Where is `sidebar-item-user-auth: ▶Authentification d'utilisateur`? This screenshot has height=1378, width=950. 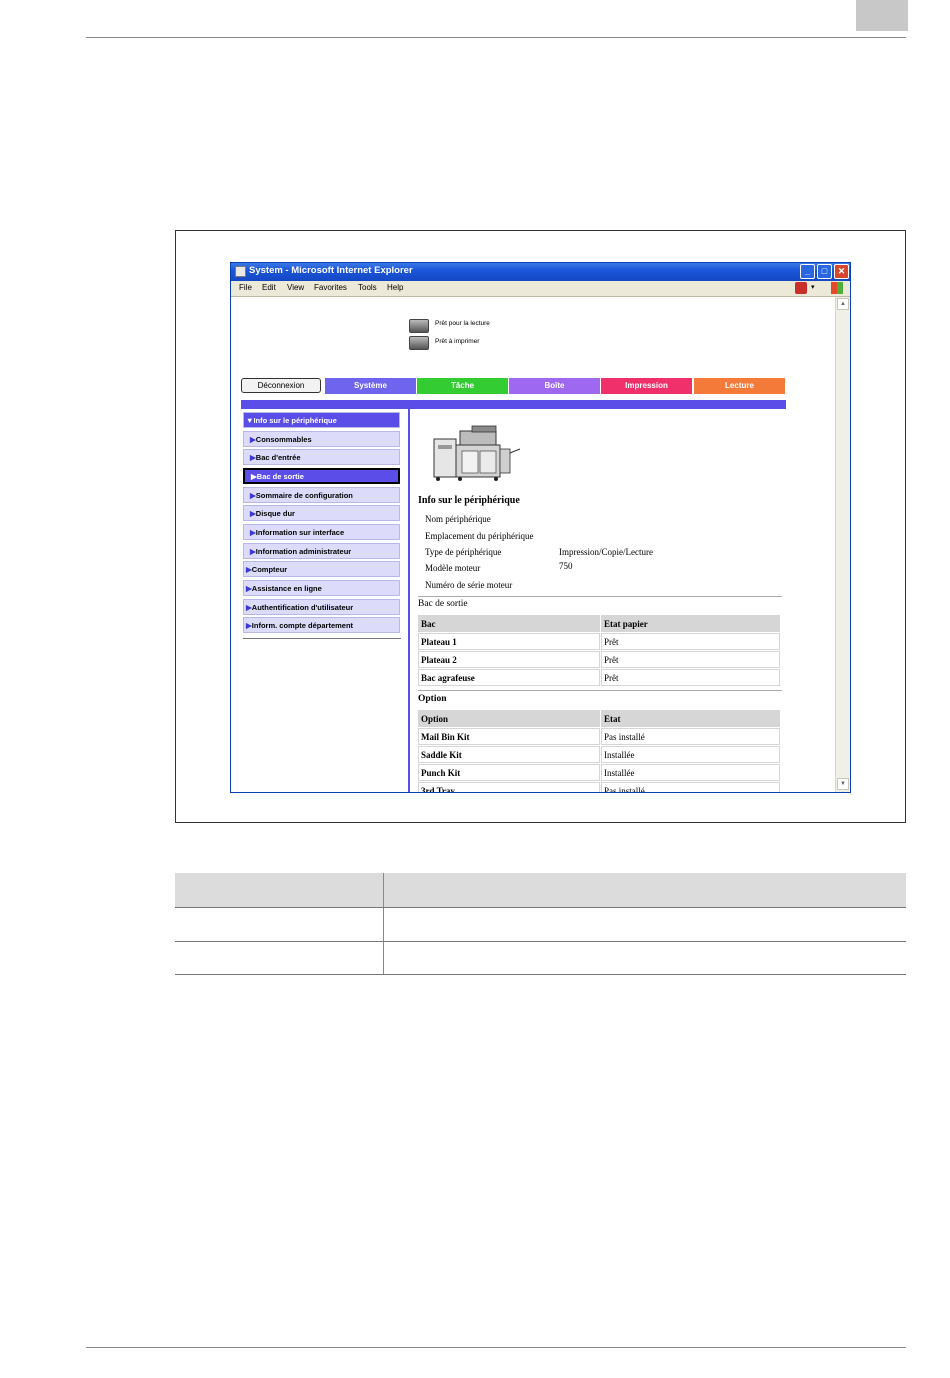
sidebar-item-user-auth: ▶Authentification d'utilisateur is located at coordinates (321, 607).